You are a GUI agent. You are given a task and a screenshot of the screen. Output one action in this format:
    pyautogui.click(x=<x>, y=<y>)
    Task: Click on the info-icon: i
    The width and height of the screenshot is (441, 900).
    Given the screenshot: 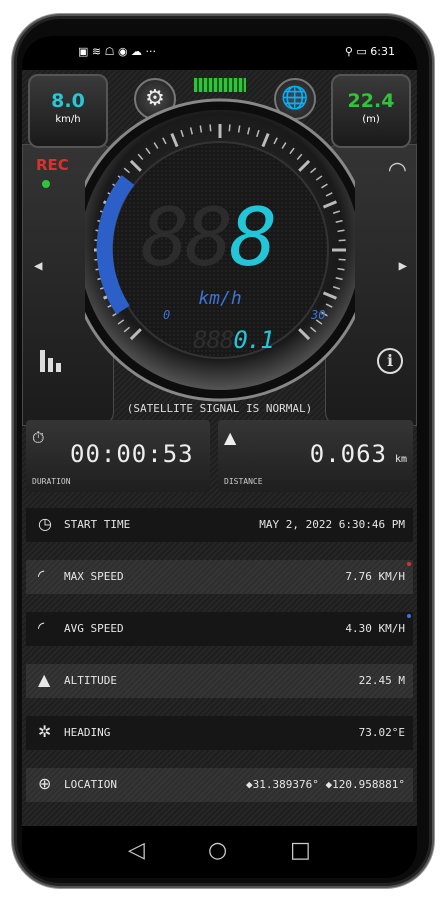 What is the action you would take?
    pyautogui.click(x=390, y=361)
    